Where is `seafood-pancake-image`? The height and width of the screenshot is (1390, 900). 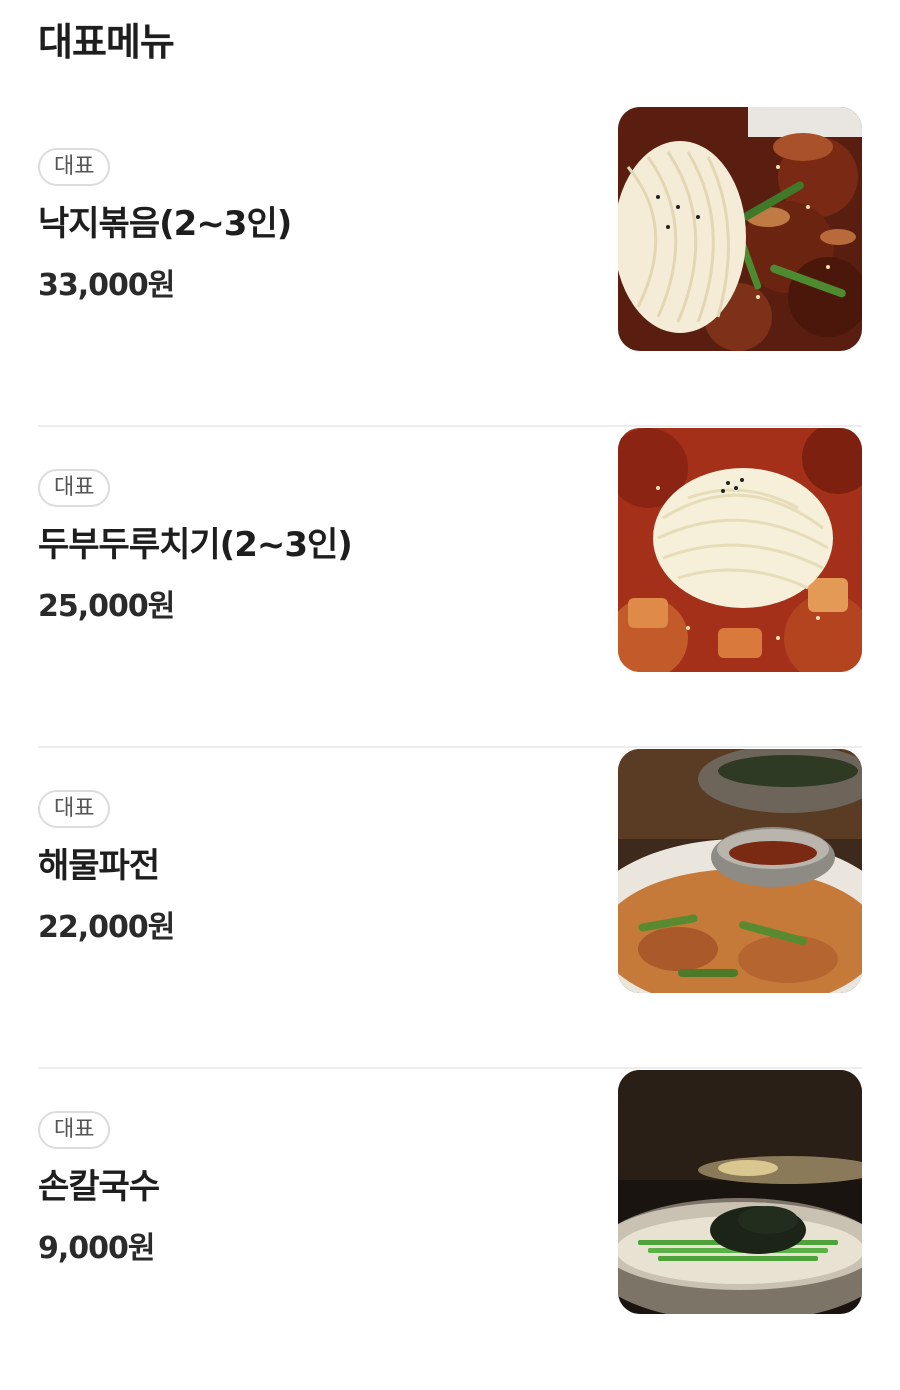
seafood-pancake-image is located at coordinates (740, 871).